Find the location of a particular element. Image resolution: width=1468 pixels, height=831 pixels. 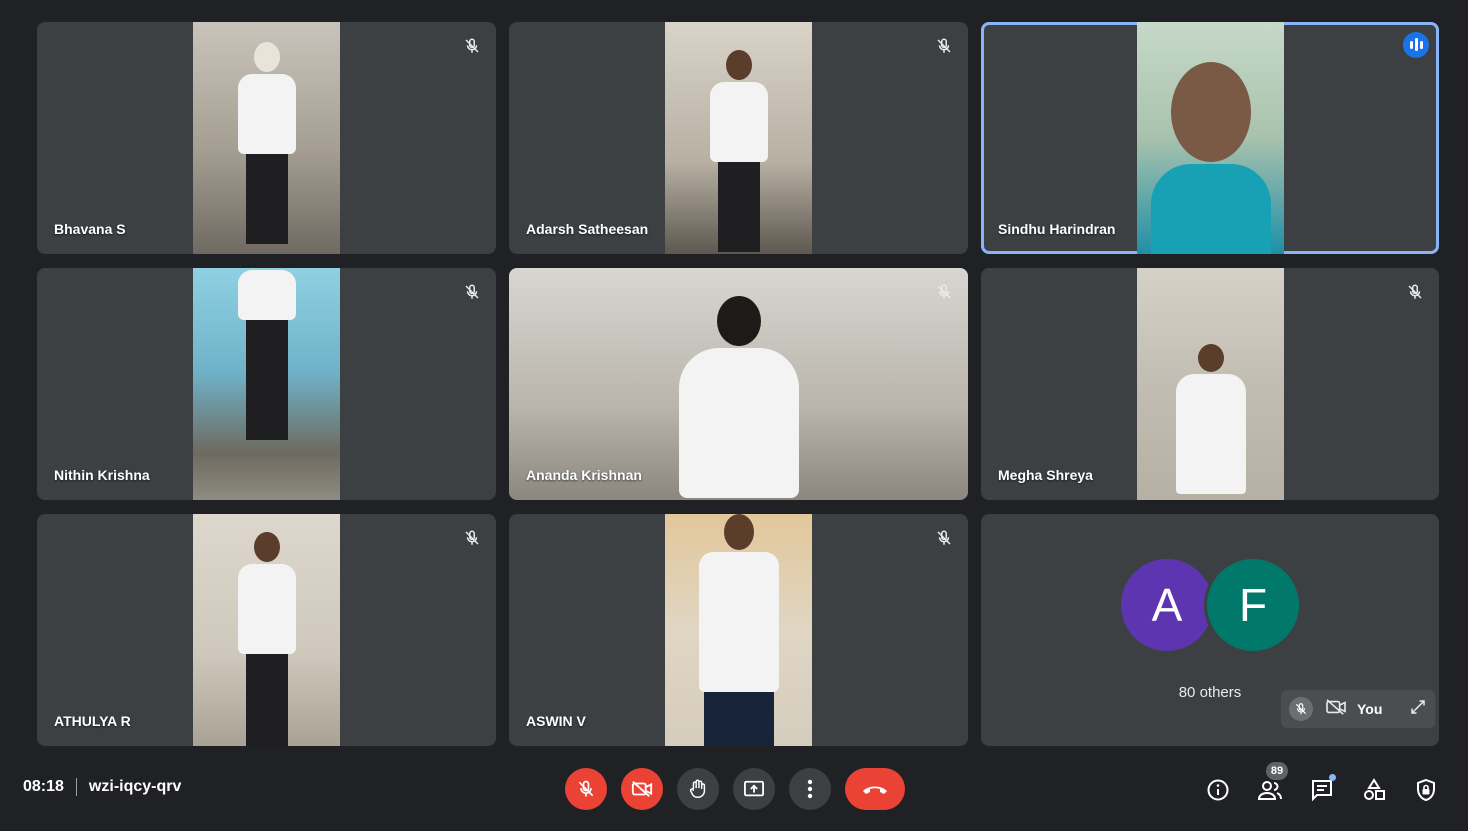

activities-icon is located at coordinates (1374, 789).